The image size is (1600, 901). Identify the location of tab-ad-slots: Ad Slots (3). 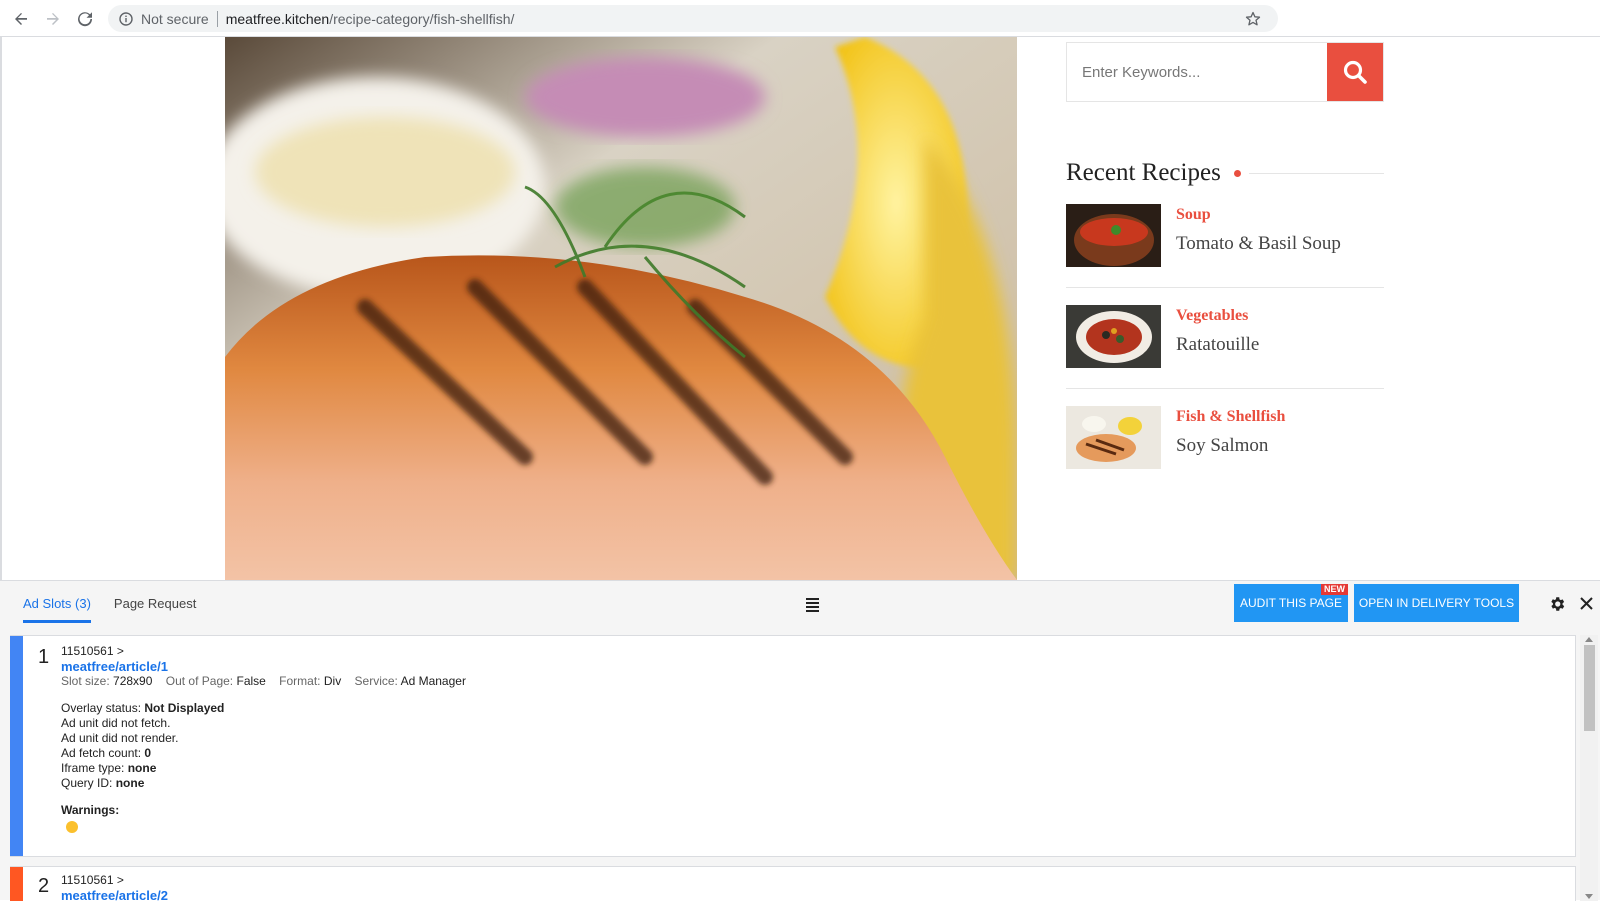
(57, 603).